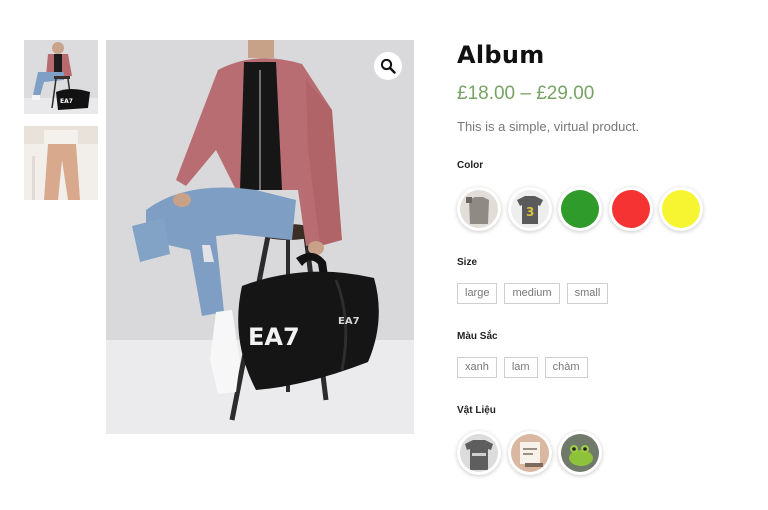 The image size is (768, 510). I want to click on mau-sac-option-xanh: xanh, so click(477, 367).